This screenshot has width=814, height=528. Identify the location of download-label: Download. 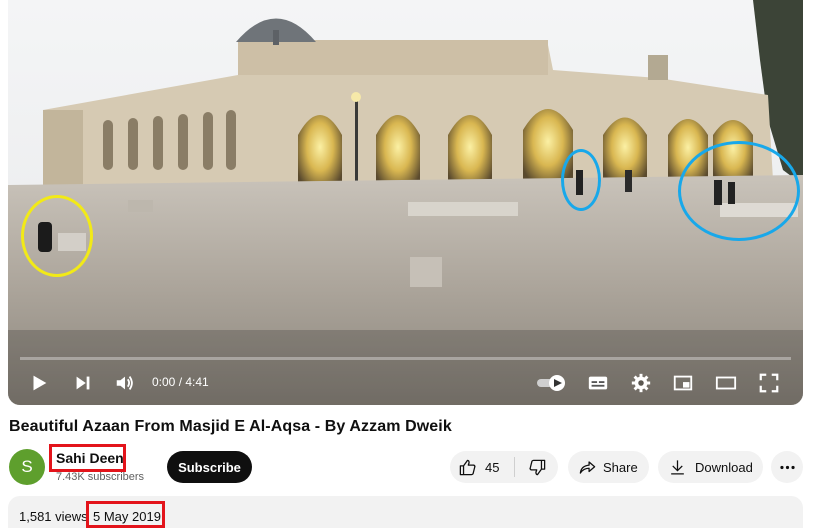
(724, 467).